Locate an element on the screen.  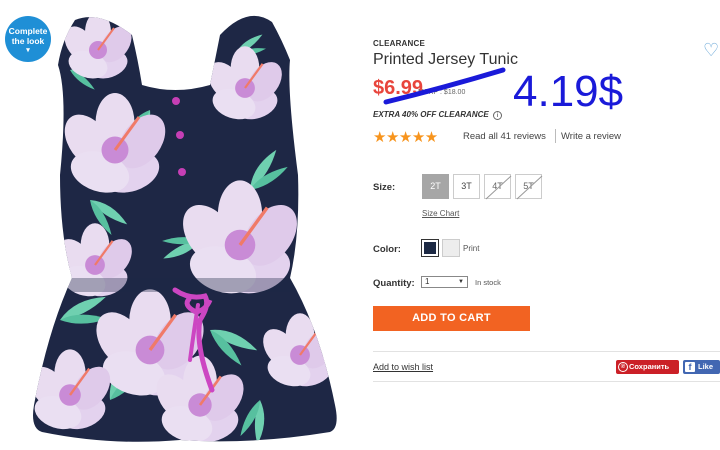
quantity-label: Quantity: is located at coordinates (394, 283).